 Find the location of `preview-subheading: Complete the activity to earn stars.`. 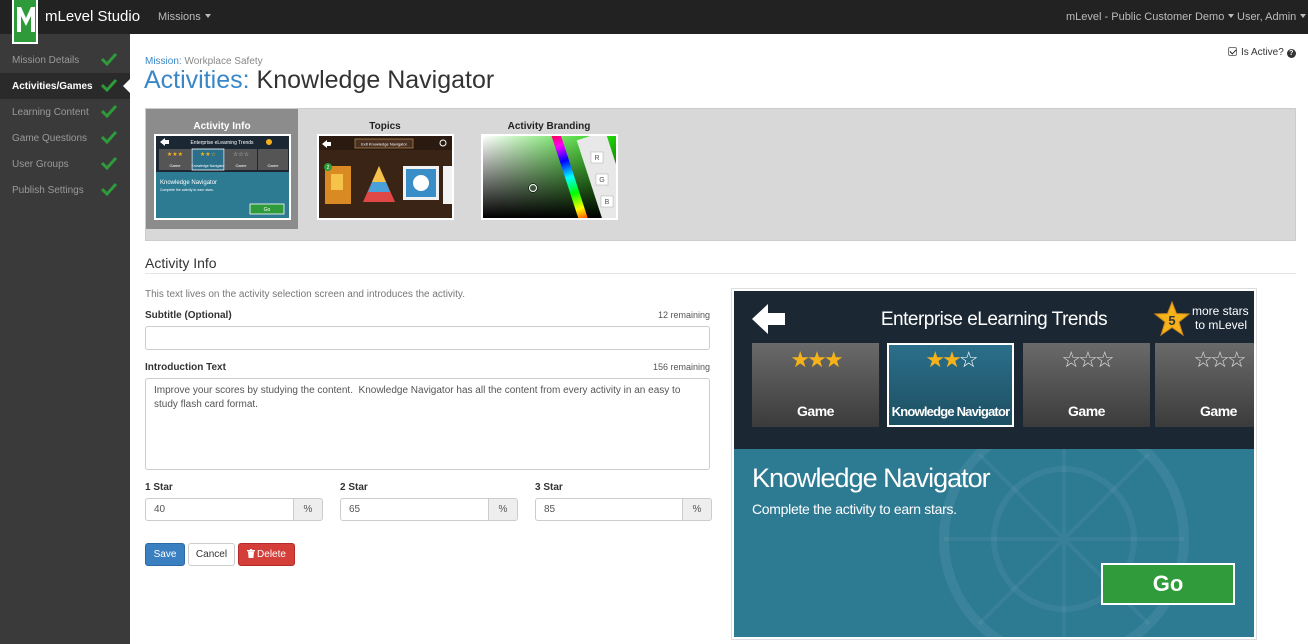

preview-subheading: Complete the activity to earn stars. is located at coordinates (854, 509).